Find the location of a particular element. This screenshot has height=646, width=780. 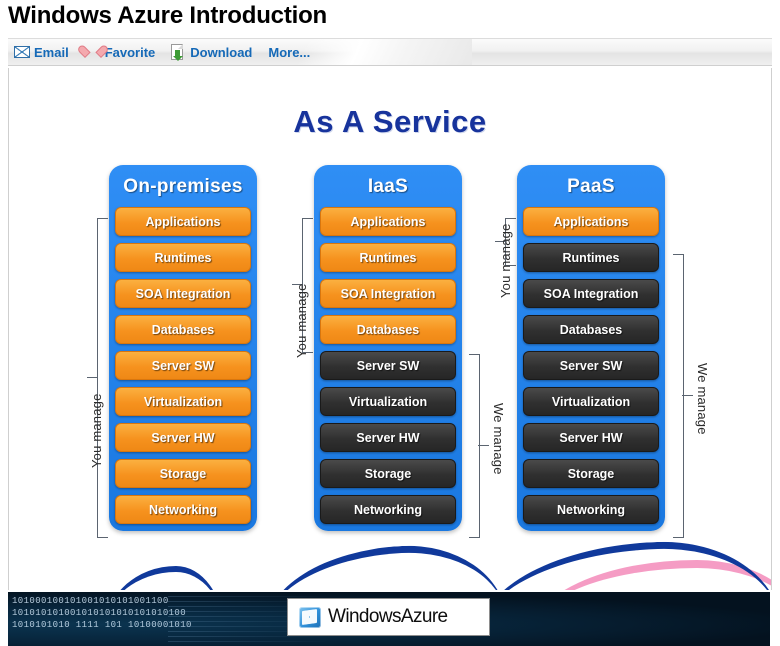

label-paas-we-manage: We manage is located at coordinates (702, 399).